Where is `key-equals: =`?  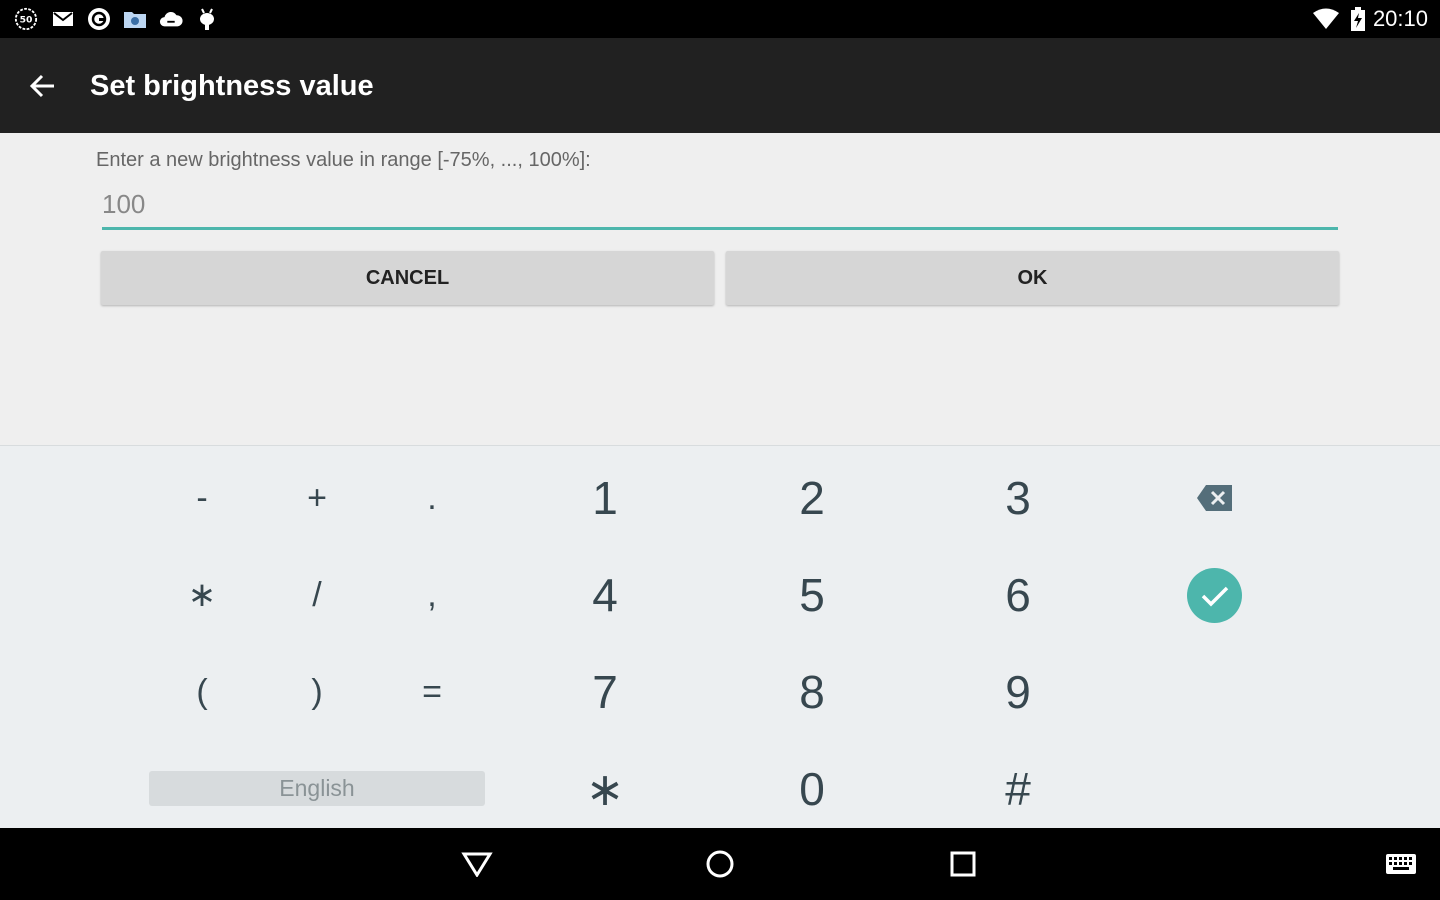
key-equals: = is located at coordinates (432, 692).